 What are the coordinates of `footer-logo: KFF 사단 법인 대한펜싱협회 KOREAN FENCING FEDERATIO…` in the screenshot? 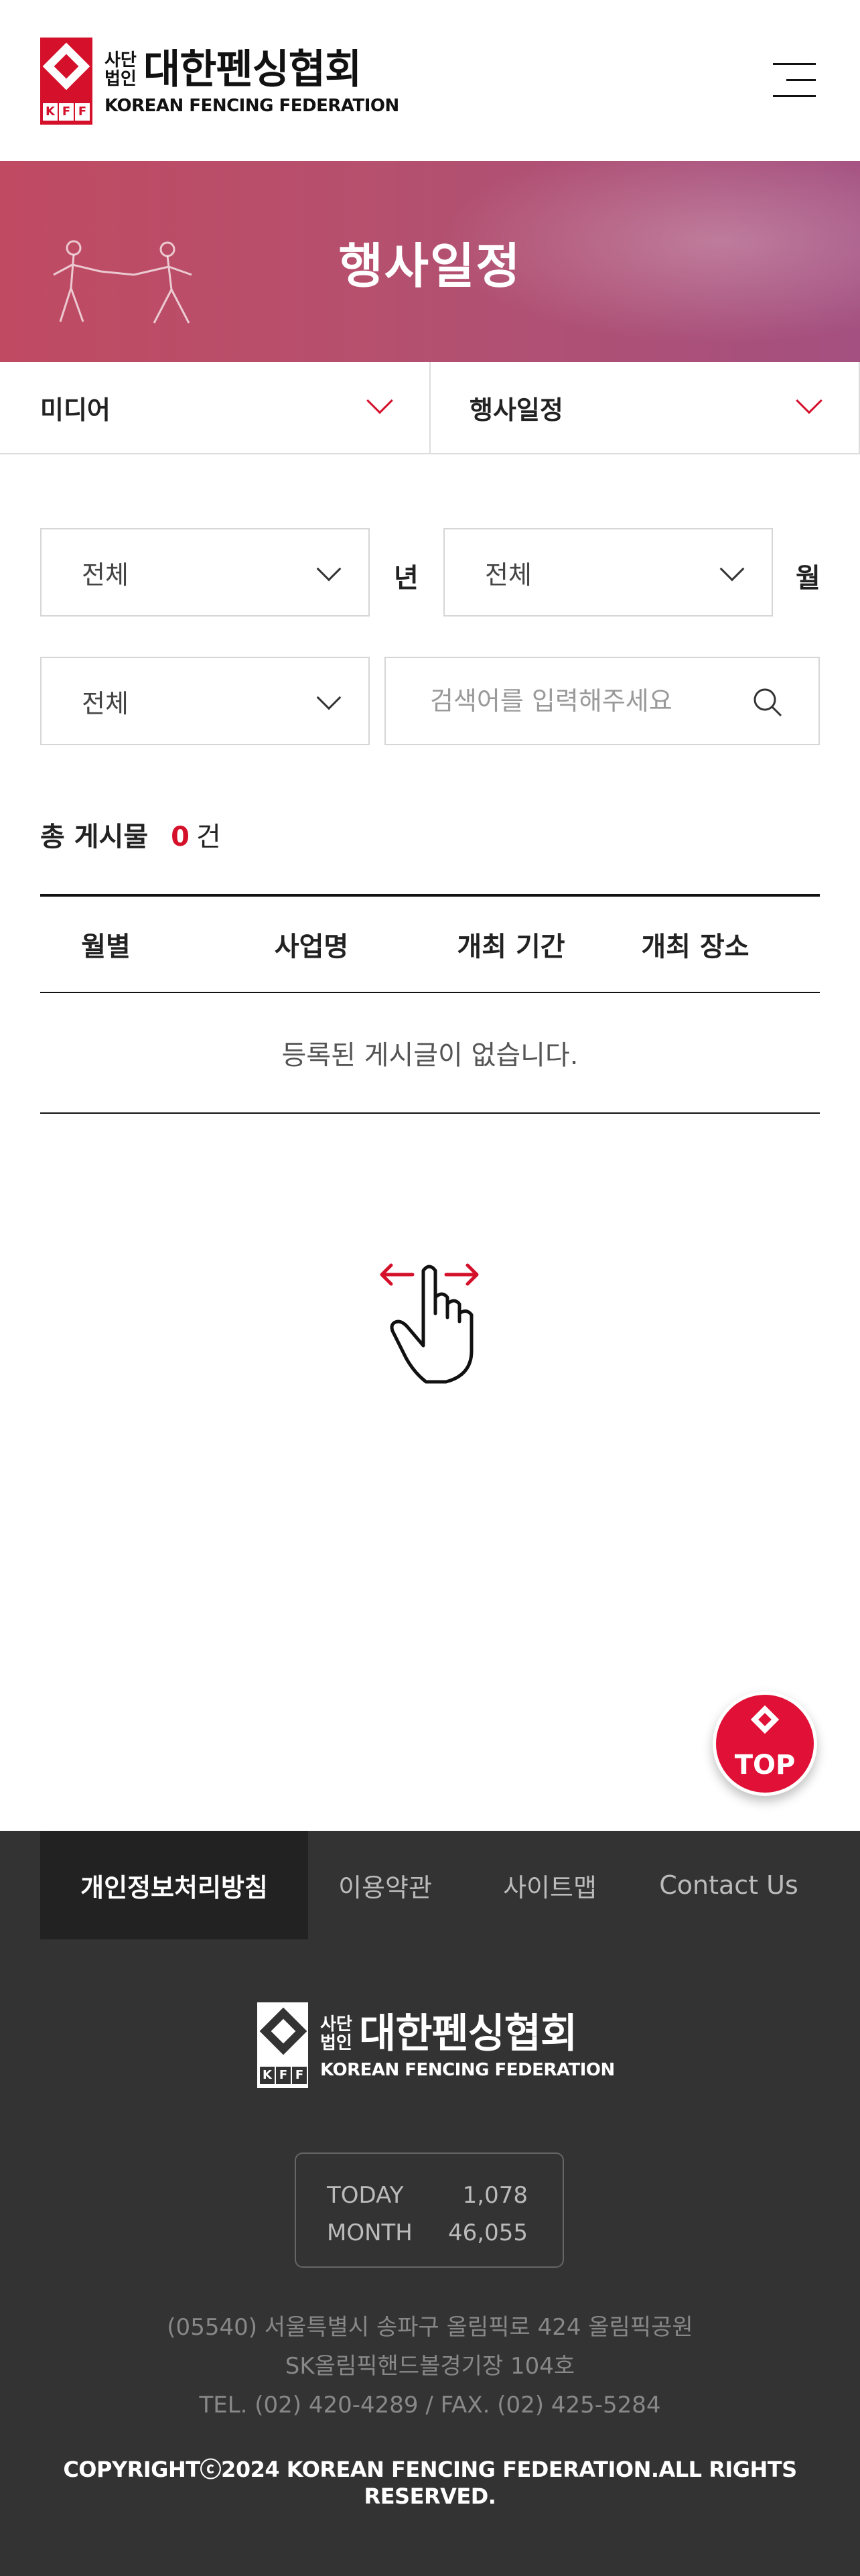 It's located at (436, 2045).